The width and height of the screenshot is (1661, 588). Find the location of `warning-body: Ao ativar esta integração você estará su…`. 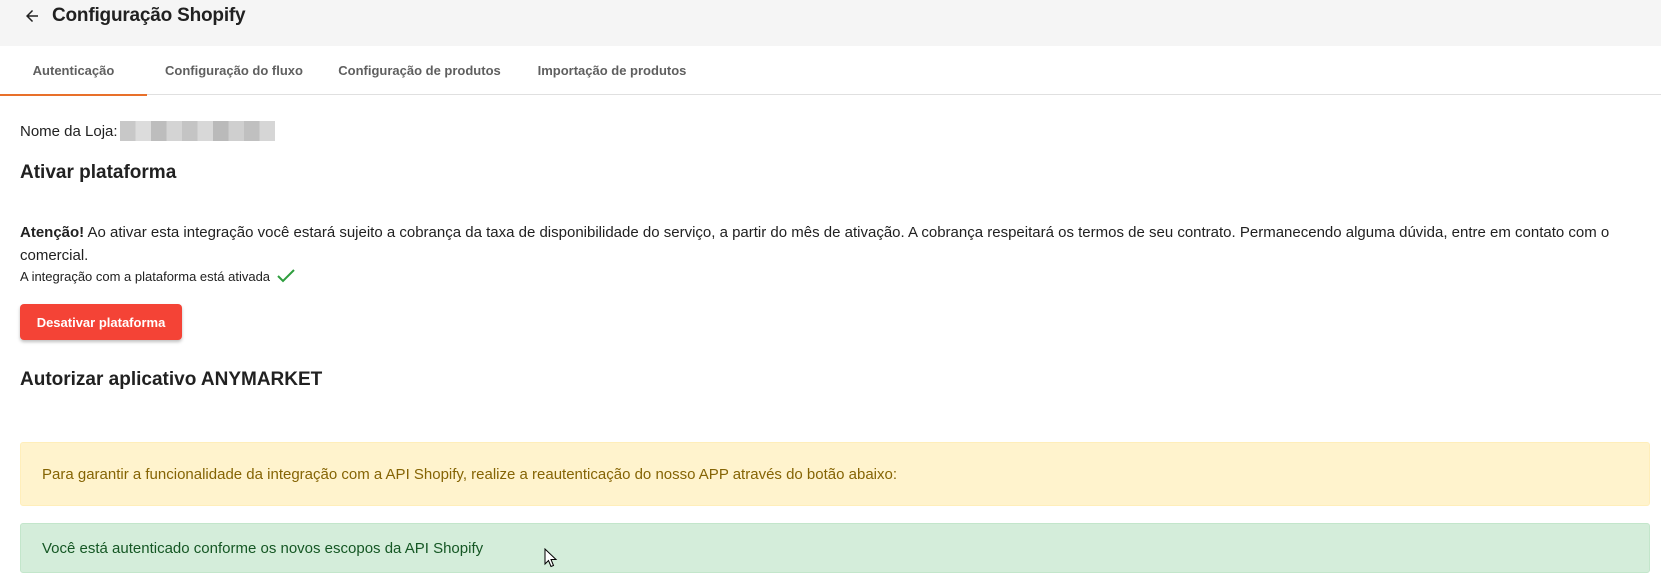

warning-body: Ao ativar esta integração você estará su… is located at coordinates (815, 244).